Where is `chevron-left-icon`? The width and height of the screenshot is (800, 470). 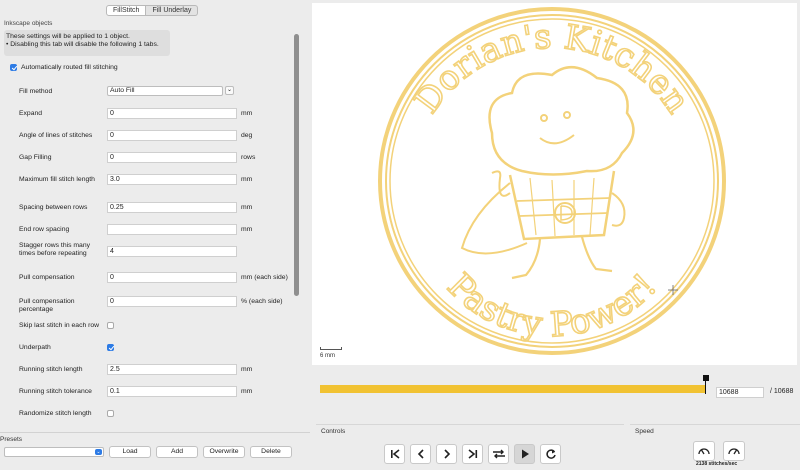
chevron-left-icon is located at coordinates (420, 454).